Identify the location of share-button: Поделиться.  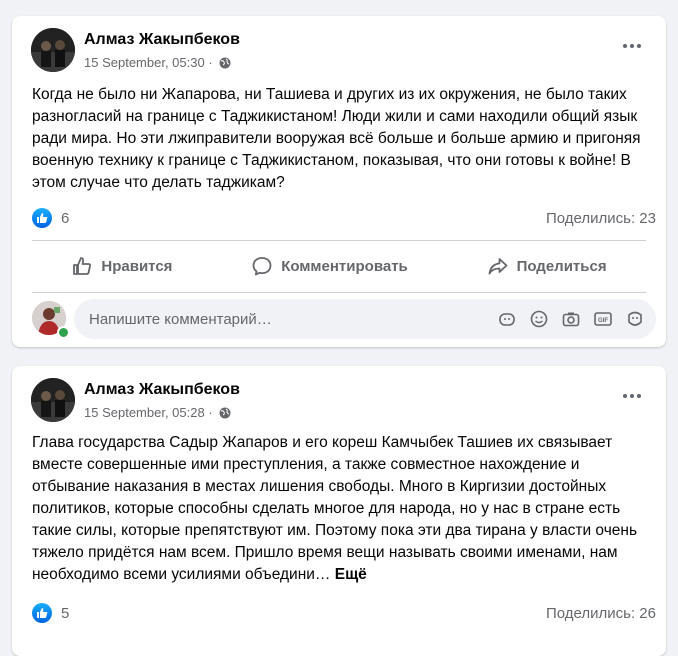
(547, 266).